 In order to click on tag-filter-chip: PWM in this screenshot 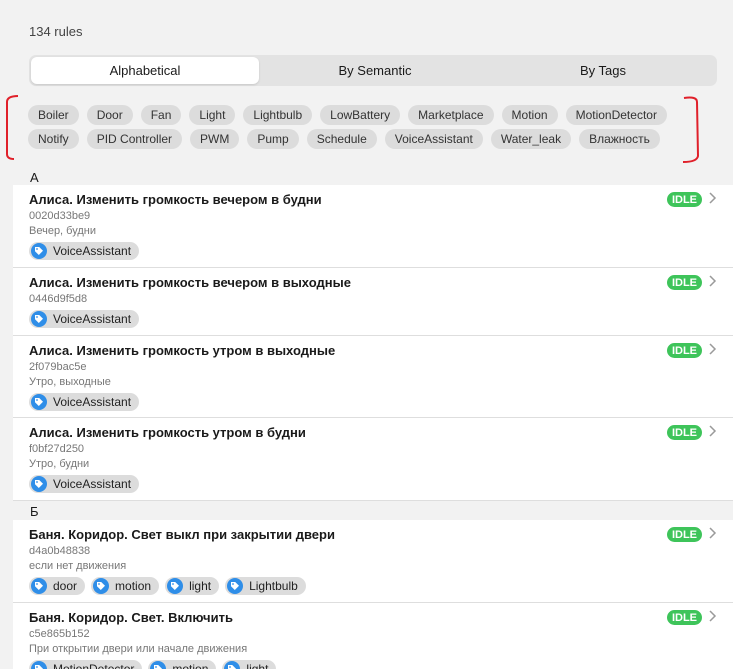, I will do `click(215, 139)`.